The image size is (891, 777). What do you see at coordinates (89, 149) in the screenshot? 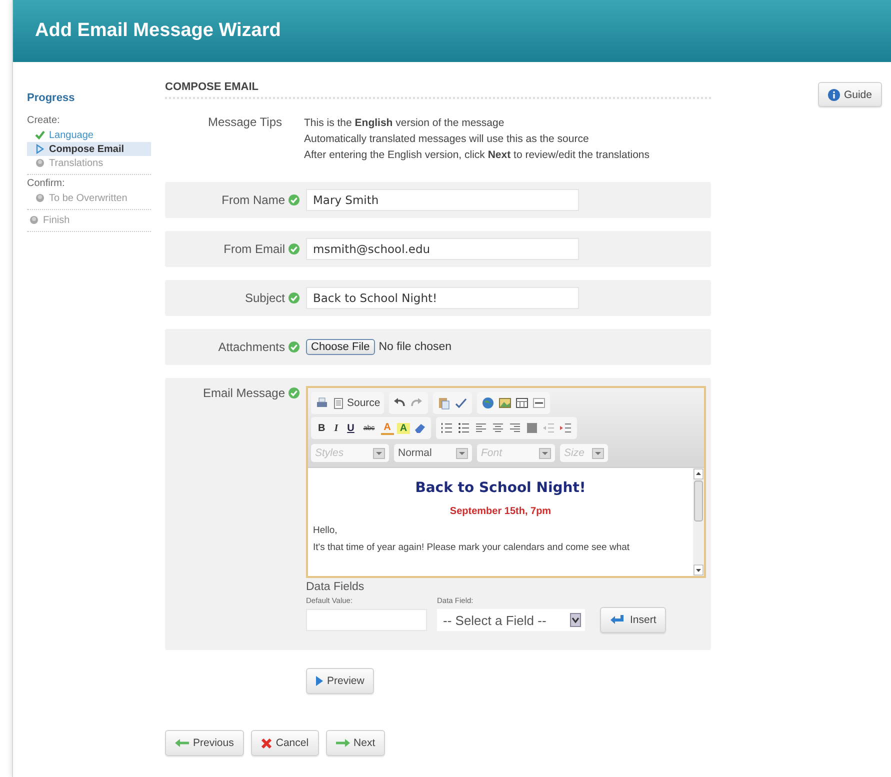
I see `progress-step: Compose Email` at bounding box center [89, 149].